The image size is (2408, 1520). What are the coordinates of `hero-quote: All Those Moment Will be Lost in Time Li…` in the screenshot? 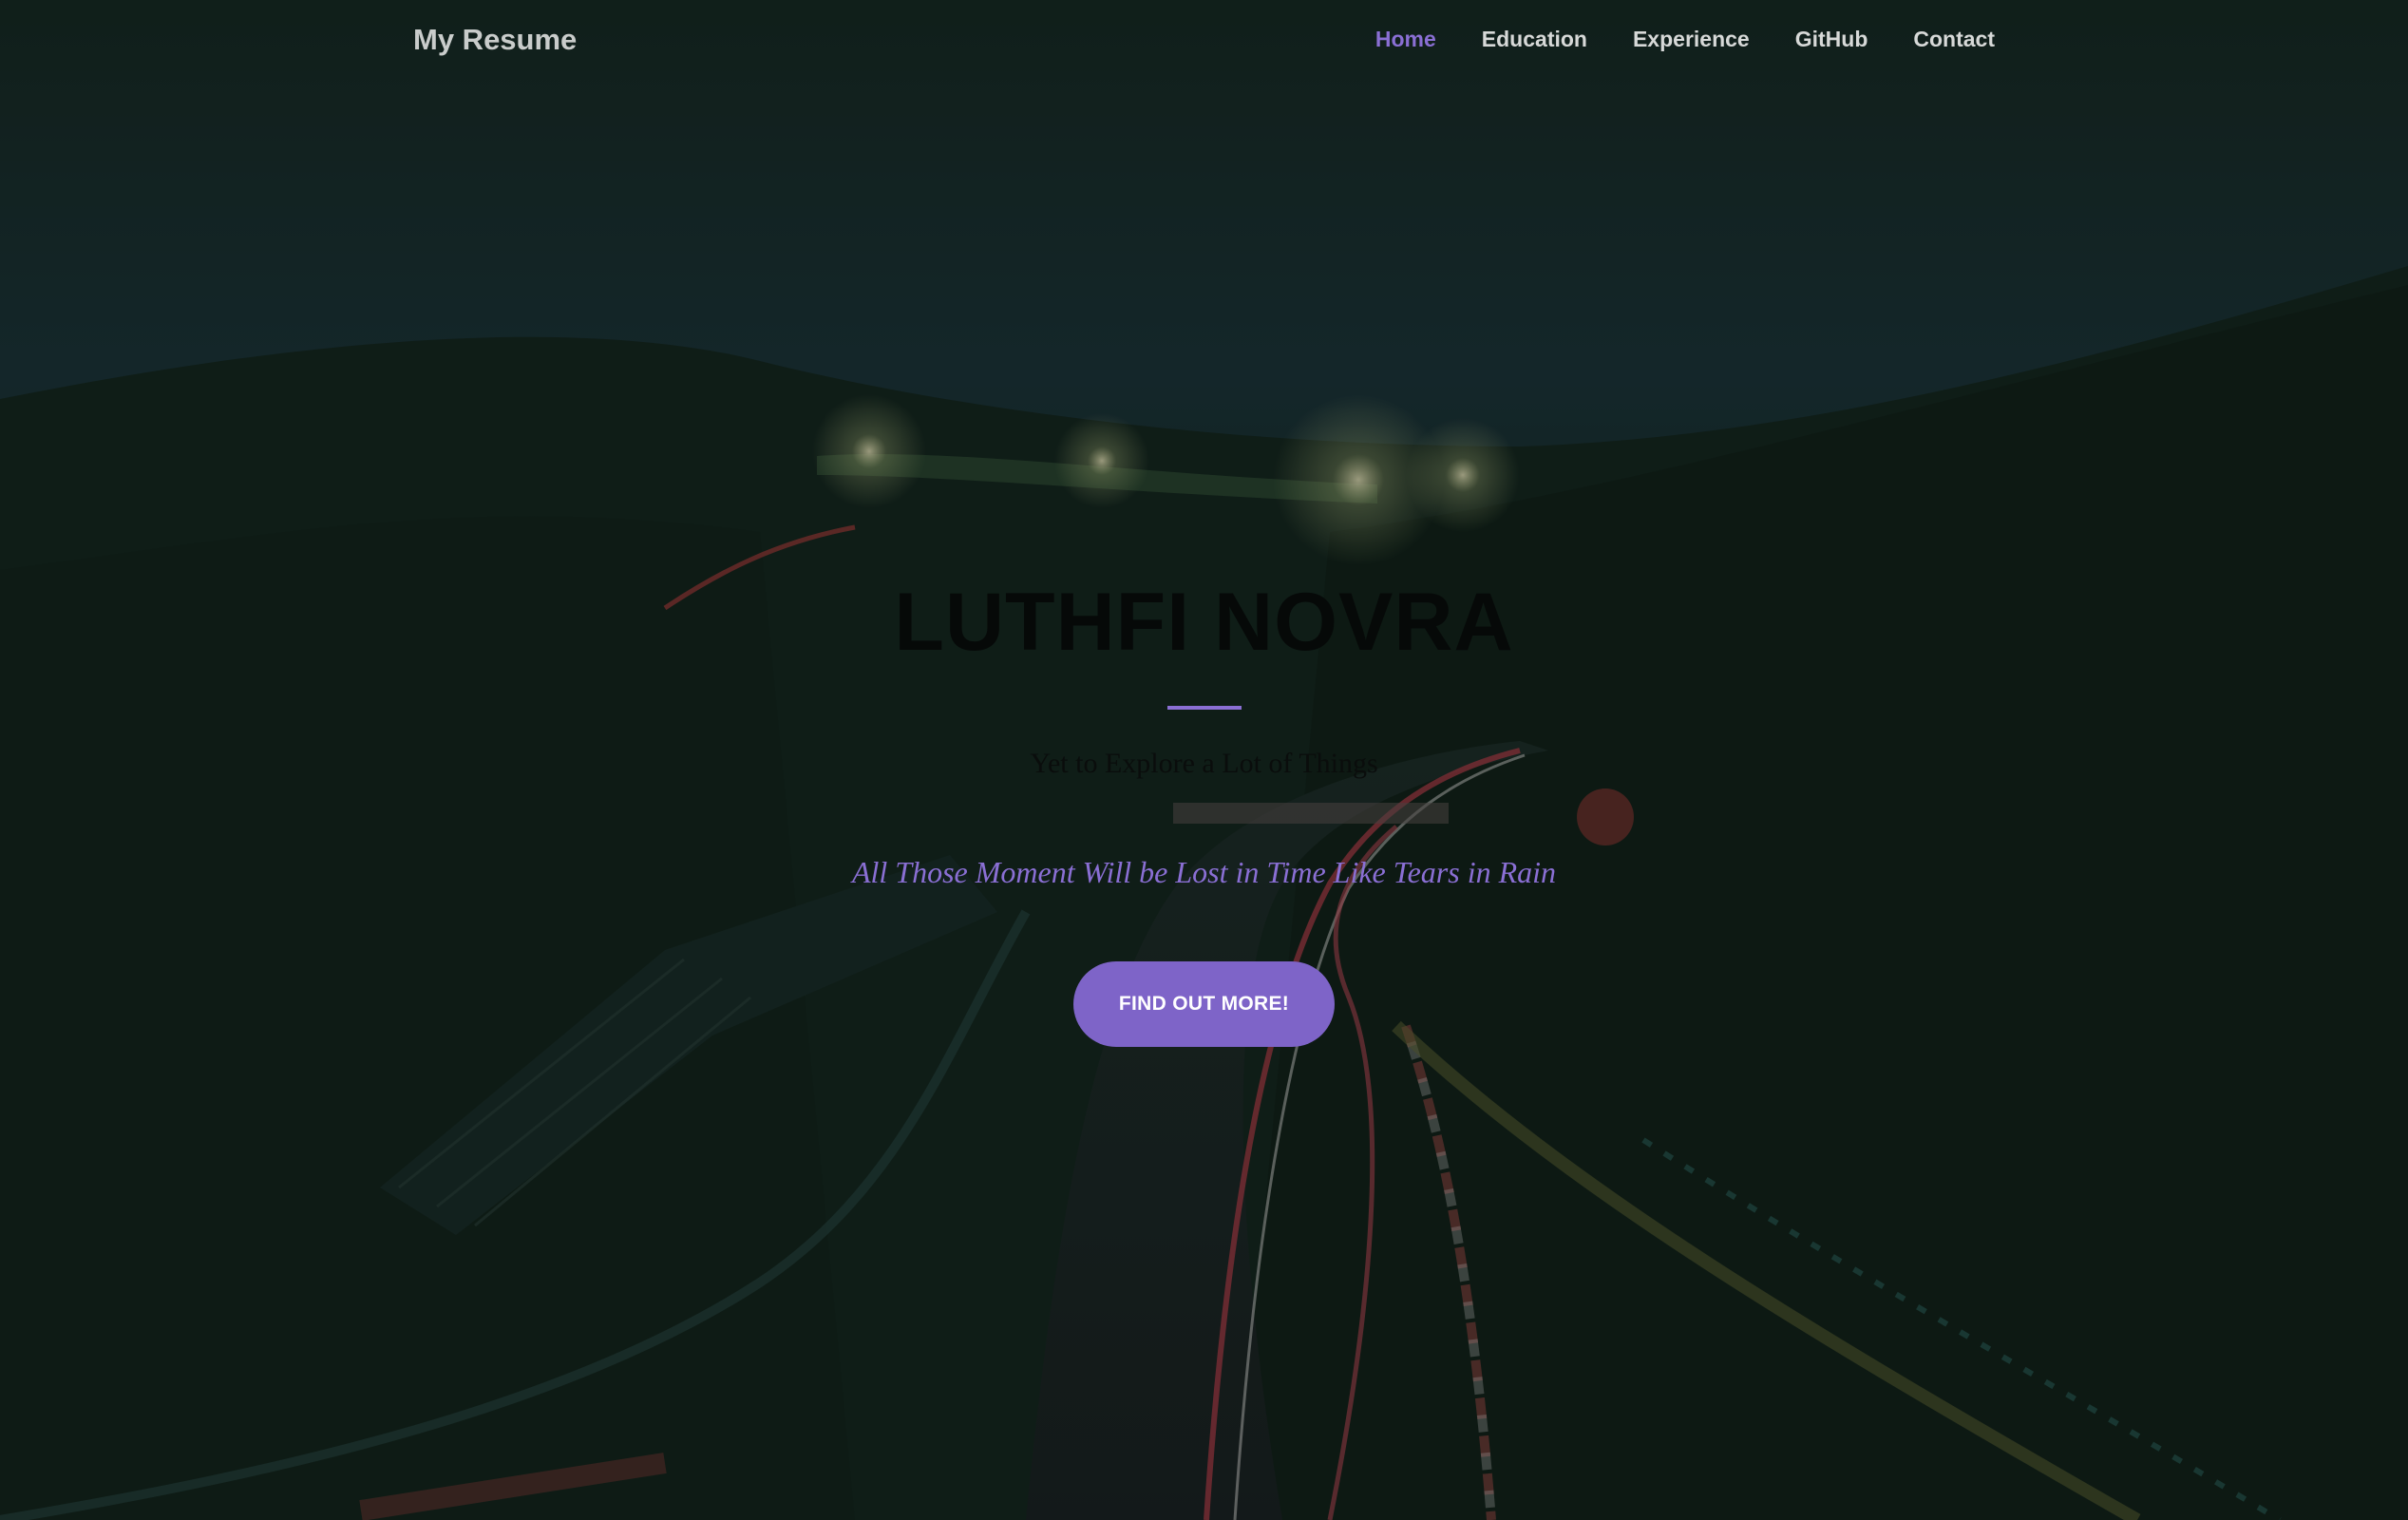 It's located at (1204, 872).